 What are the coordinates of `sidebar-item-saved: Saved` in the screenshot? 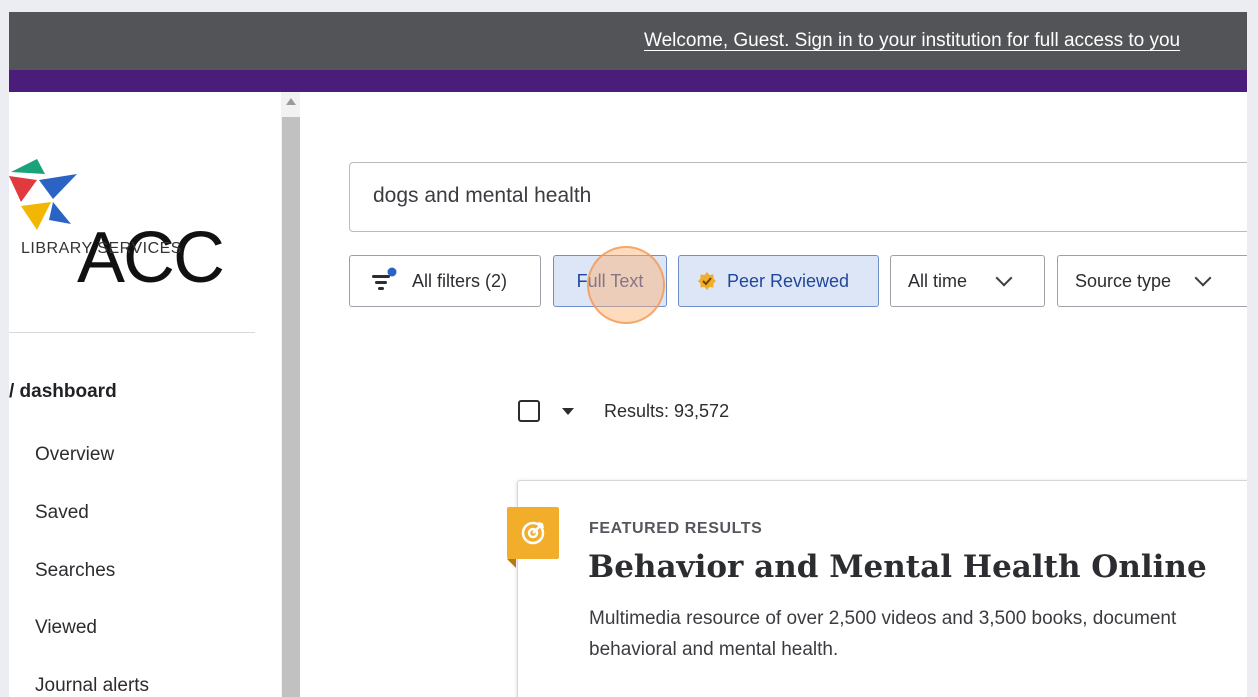 It's located at (62, 513).